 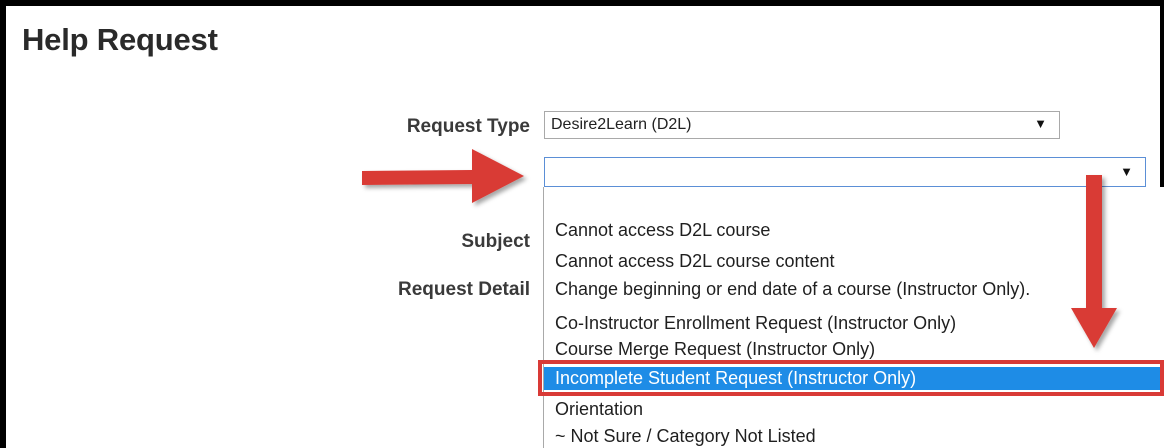 What do you see at coordinates (854, 349) in the screenshot?
I see `dropdown-option: Course Merge Request (Instructor Only)` at bounding box center [854, 349].